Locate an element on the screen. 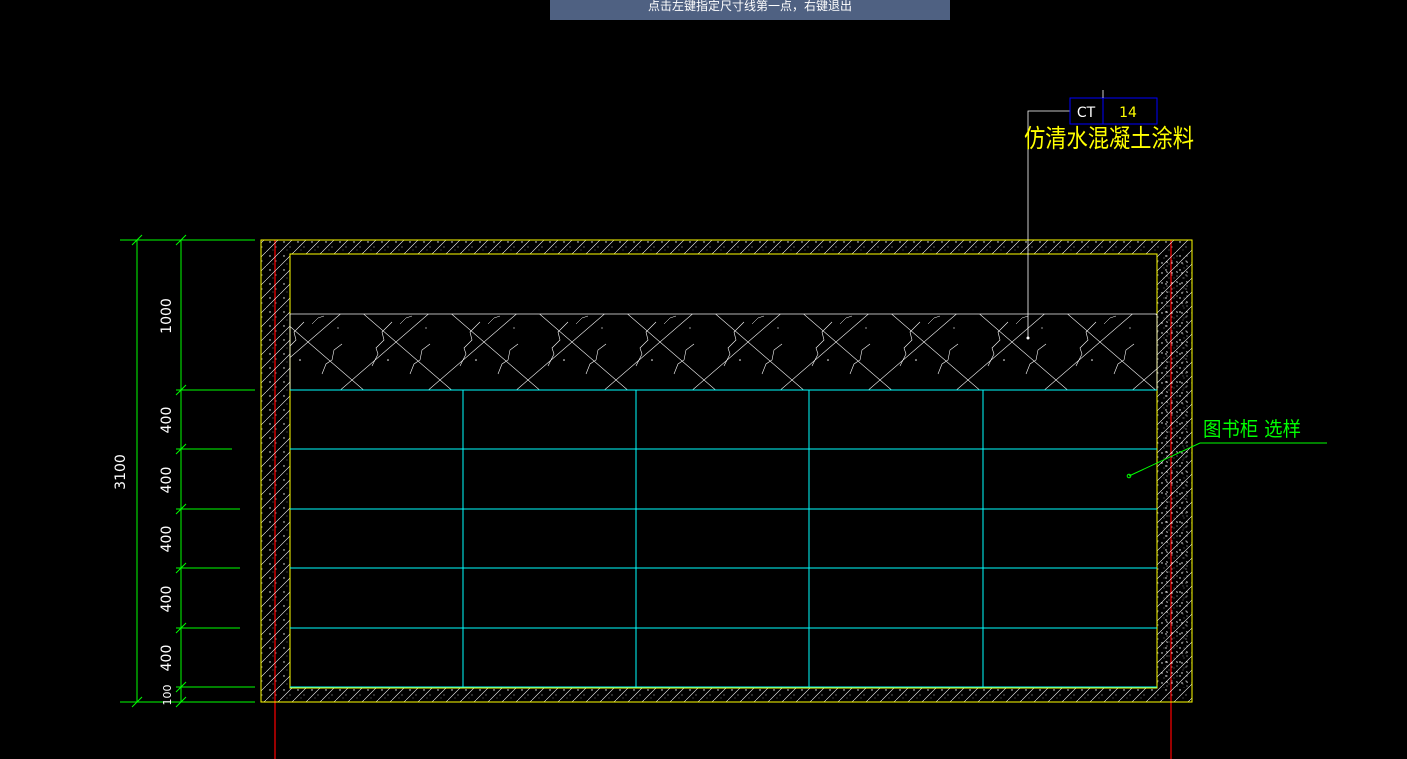 Image resolution: width=1407 pixels, height=759 pixels. dimension-segment-label: 1000 is located at coordinates (167, 316).